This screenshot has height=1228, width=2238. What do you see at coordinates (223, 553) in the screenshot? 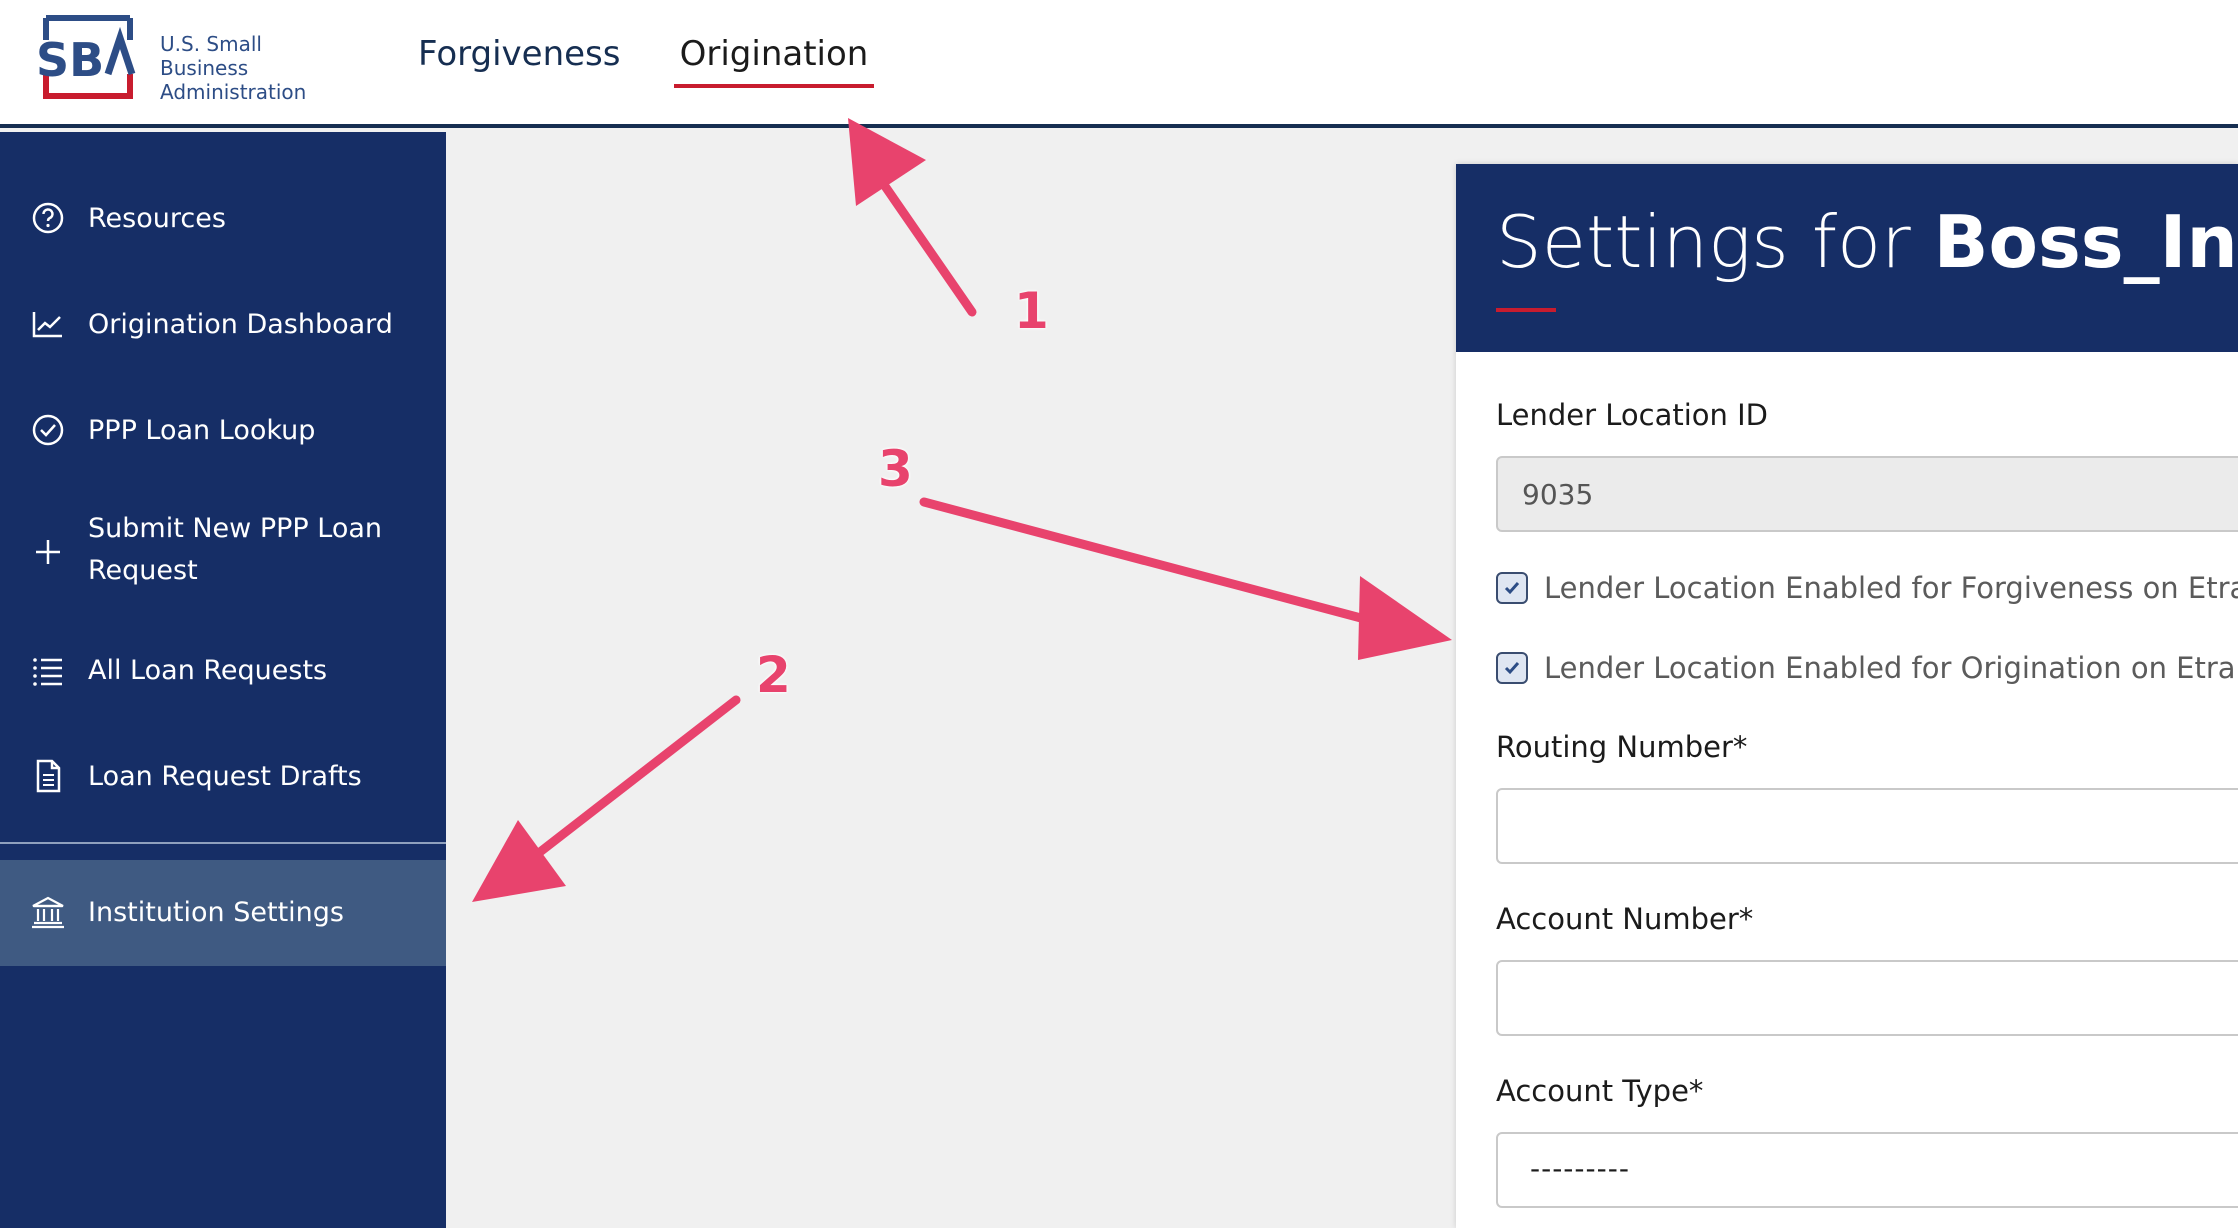
I see `sidebar-item-submit-new-ppp-loan: Submit New PPP Loan Request` at bounding box center [223, 553].